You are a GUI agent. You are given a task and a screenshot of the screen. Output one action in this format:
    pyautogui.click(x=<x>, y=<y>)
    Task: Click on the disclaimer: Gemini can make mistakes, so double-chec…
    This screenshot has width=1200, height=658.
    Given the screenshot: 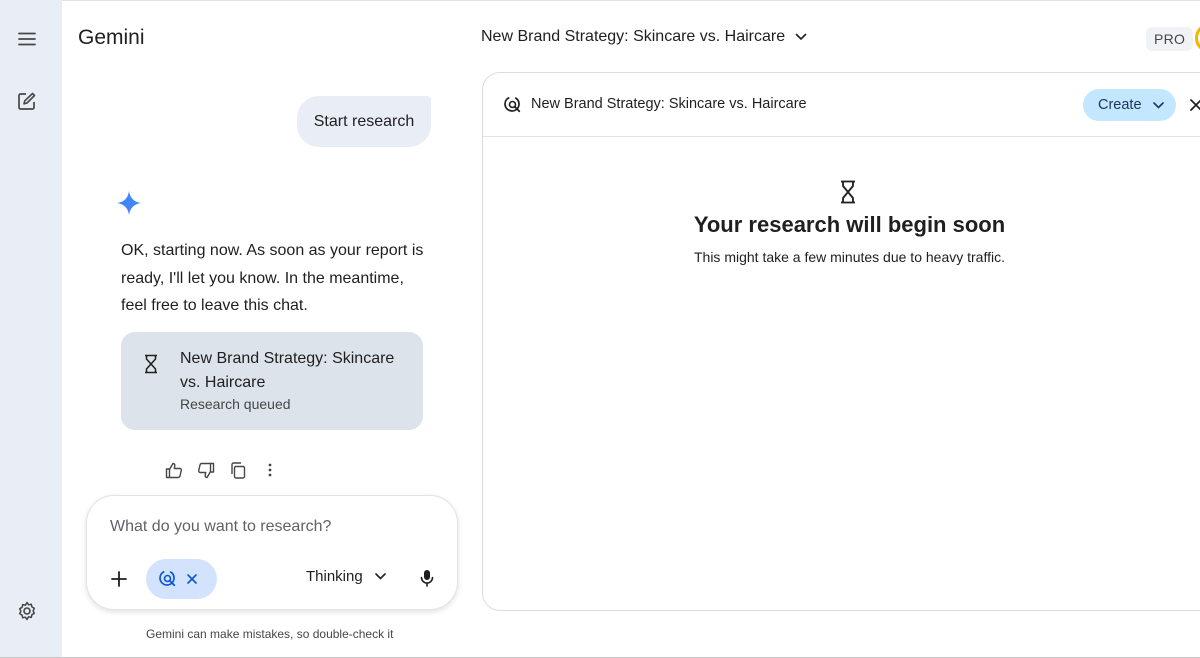 What is the action you would take?
    pyautogui.click(x=270, y=634)
    